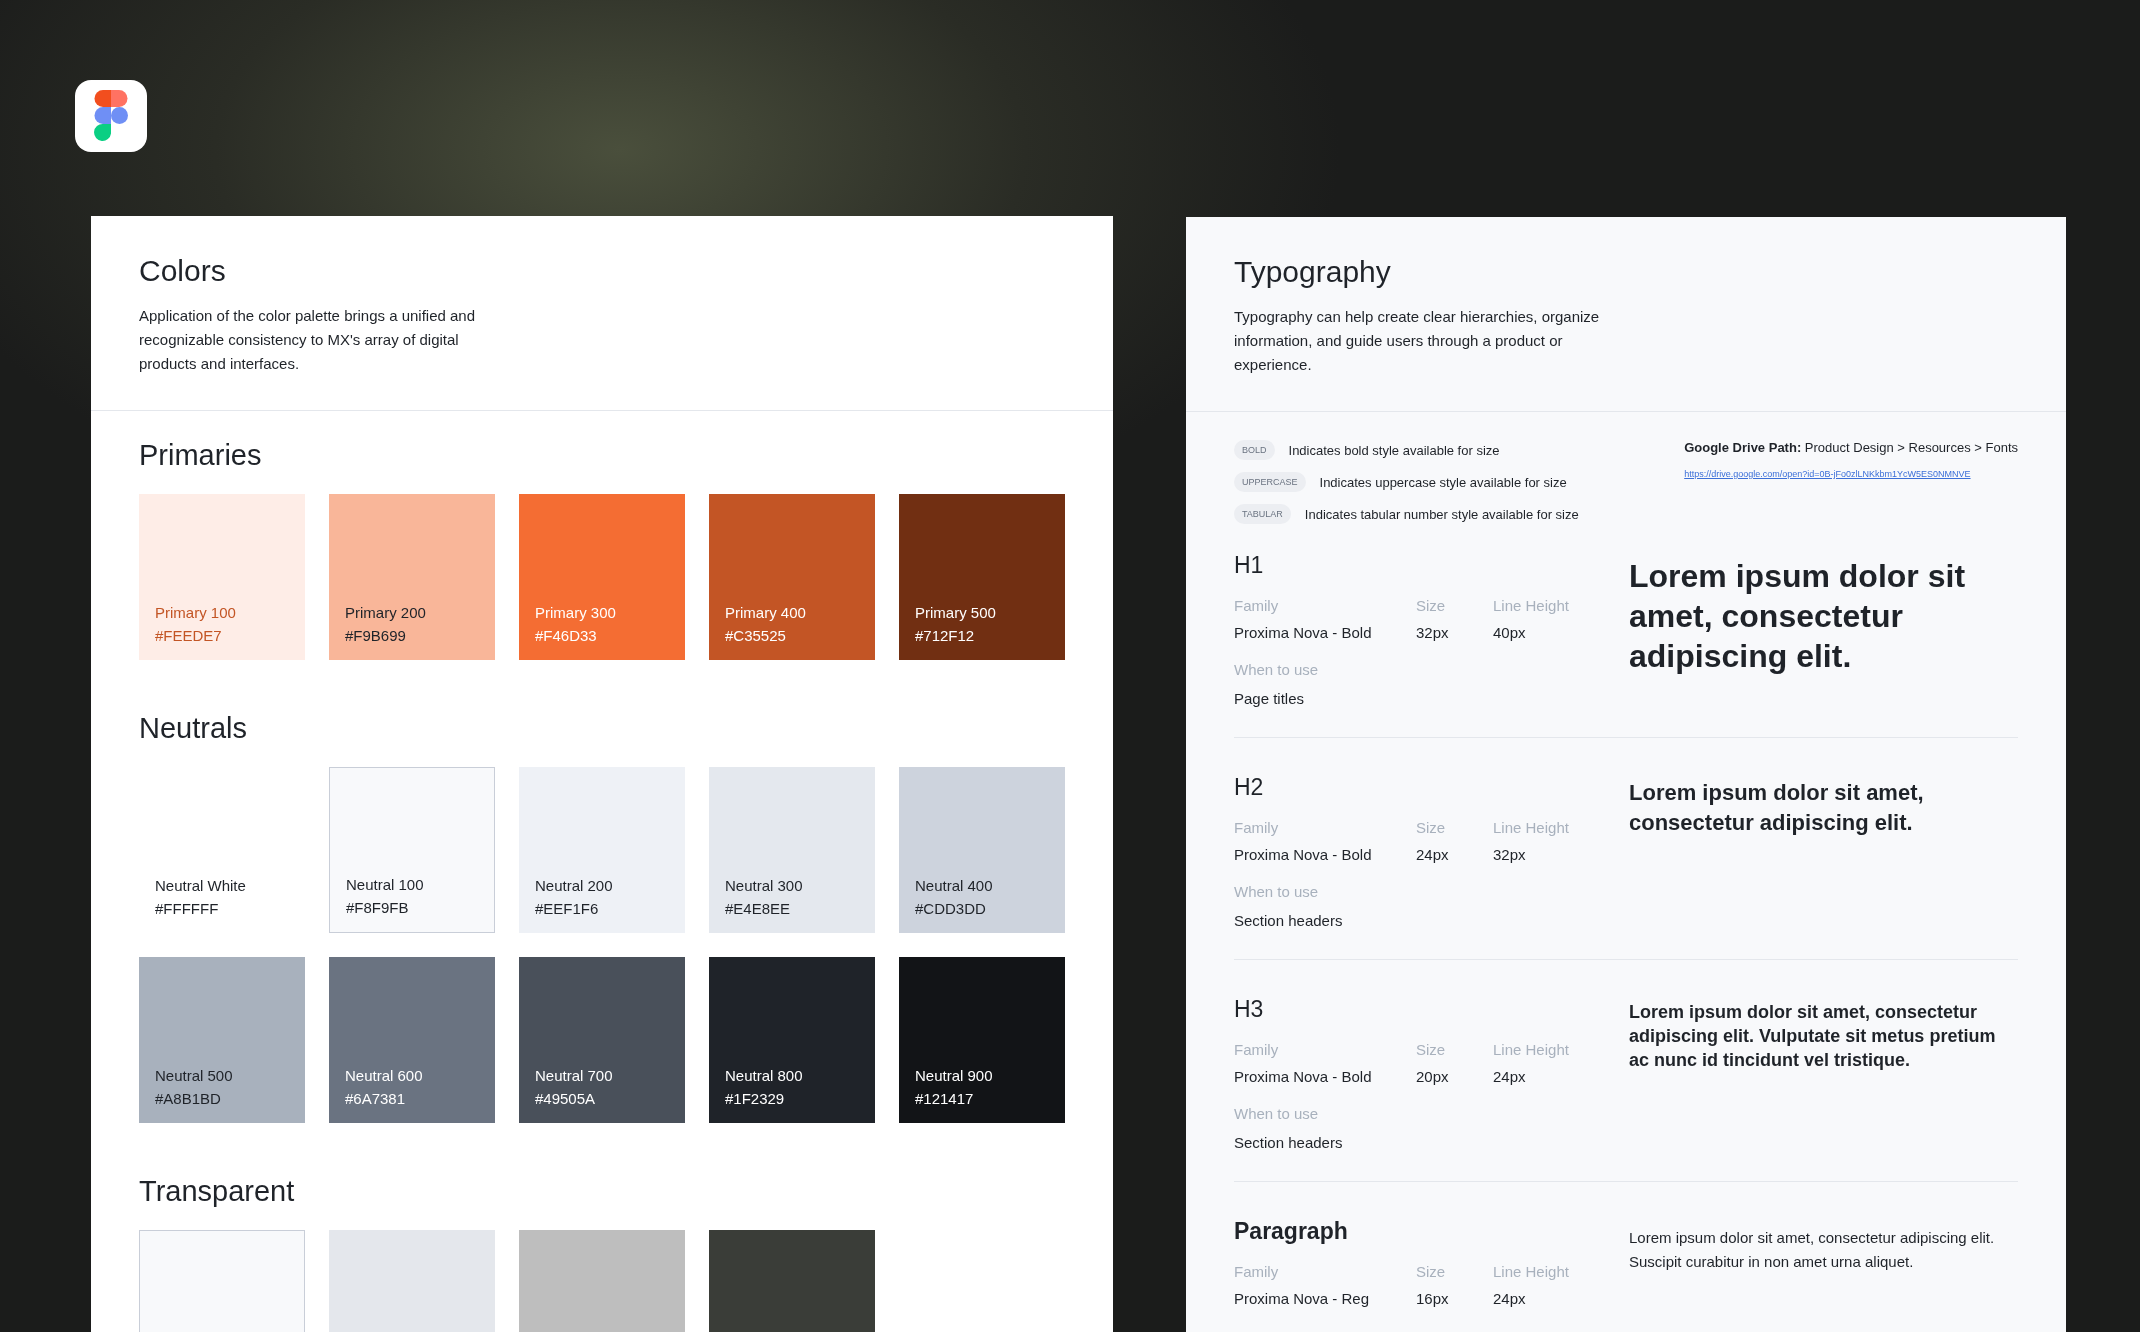 This screenshot has height=1332, width=2140. I want to click on style-label: H1, so click(1249, 565).